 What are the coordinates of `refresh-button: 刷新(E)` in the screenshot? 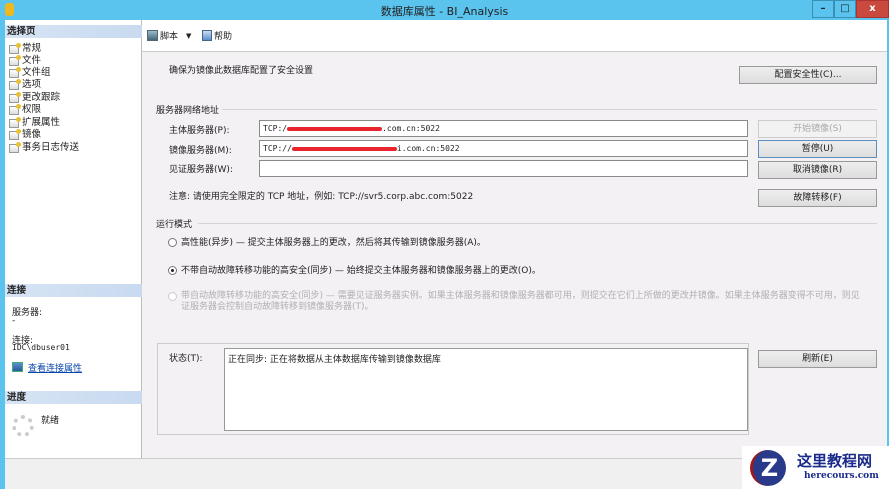 It's located at (817, 359).